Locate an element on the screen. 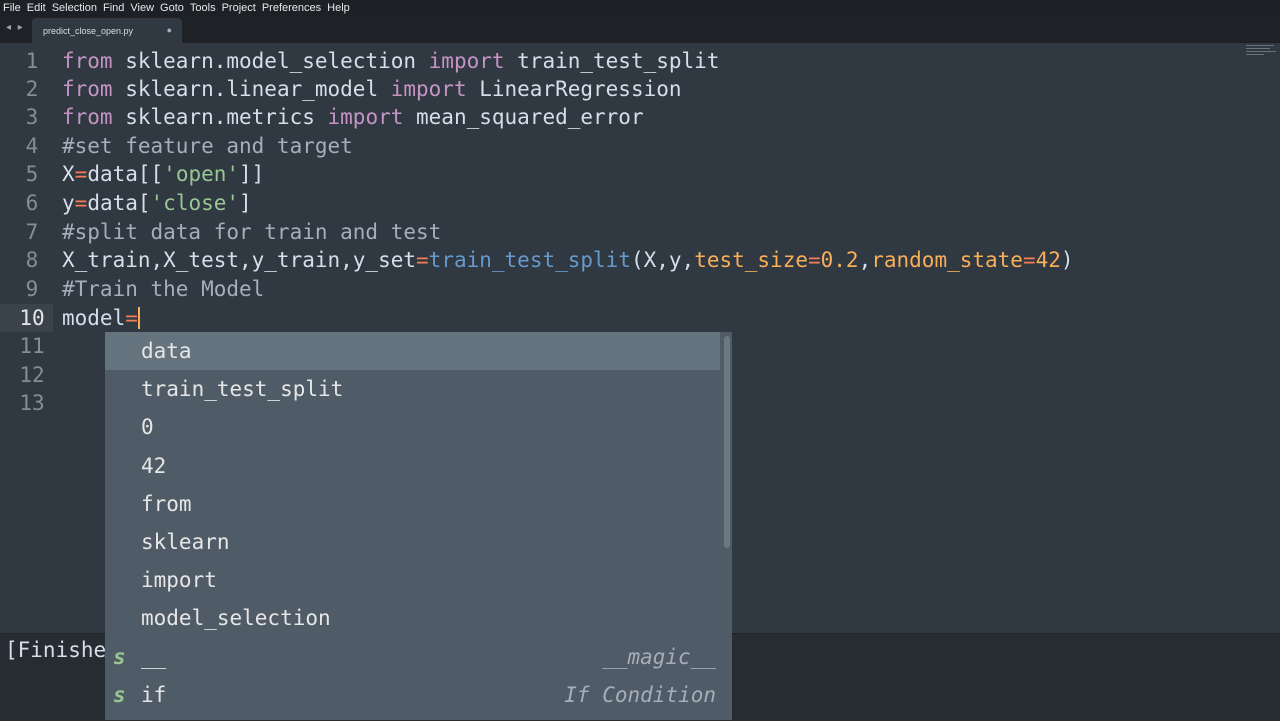 The image size is (1280, 721). minimap is located at coordinates (1262, 54).